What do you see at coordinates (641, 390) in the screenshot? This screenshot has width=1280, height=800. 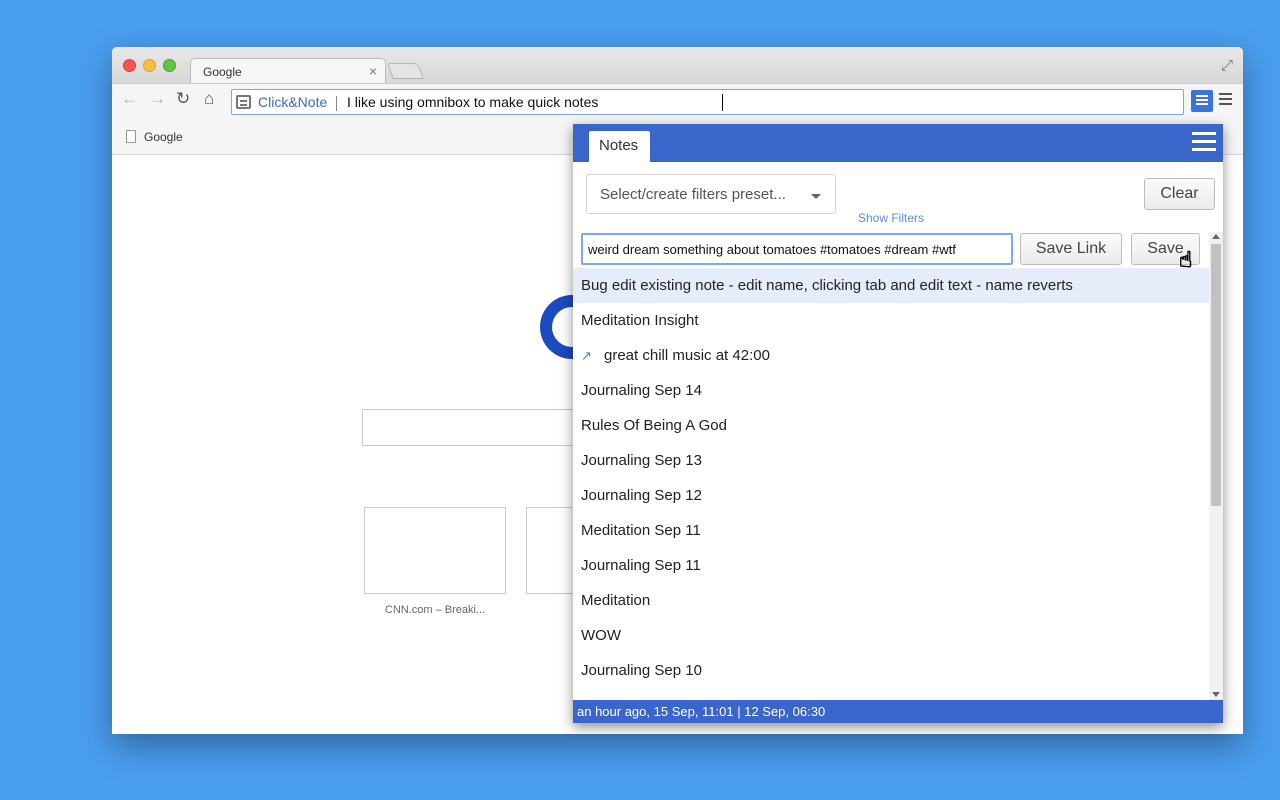 I see `note-title: Journaling Sep 14` at bounding box center [641, 390].